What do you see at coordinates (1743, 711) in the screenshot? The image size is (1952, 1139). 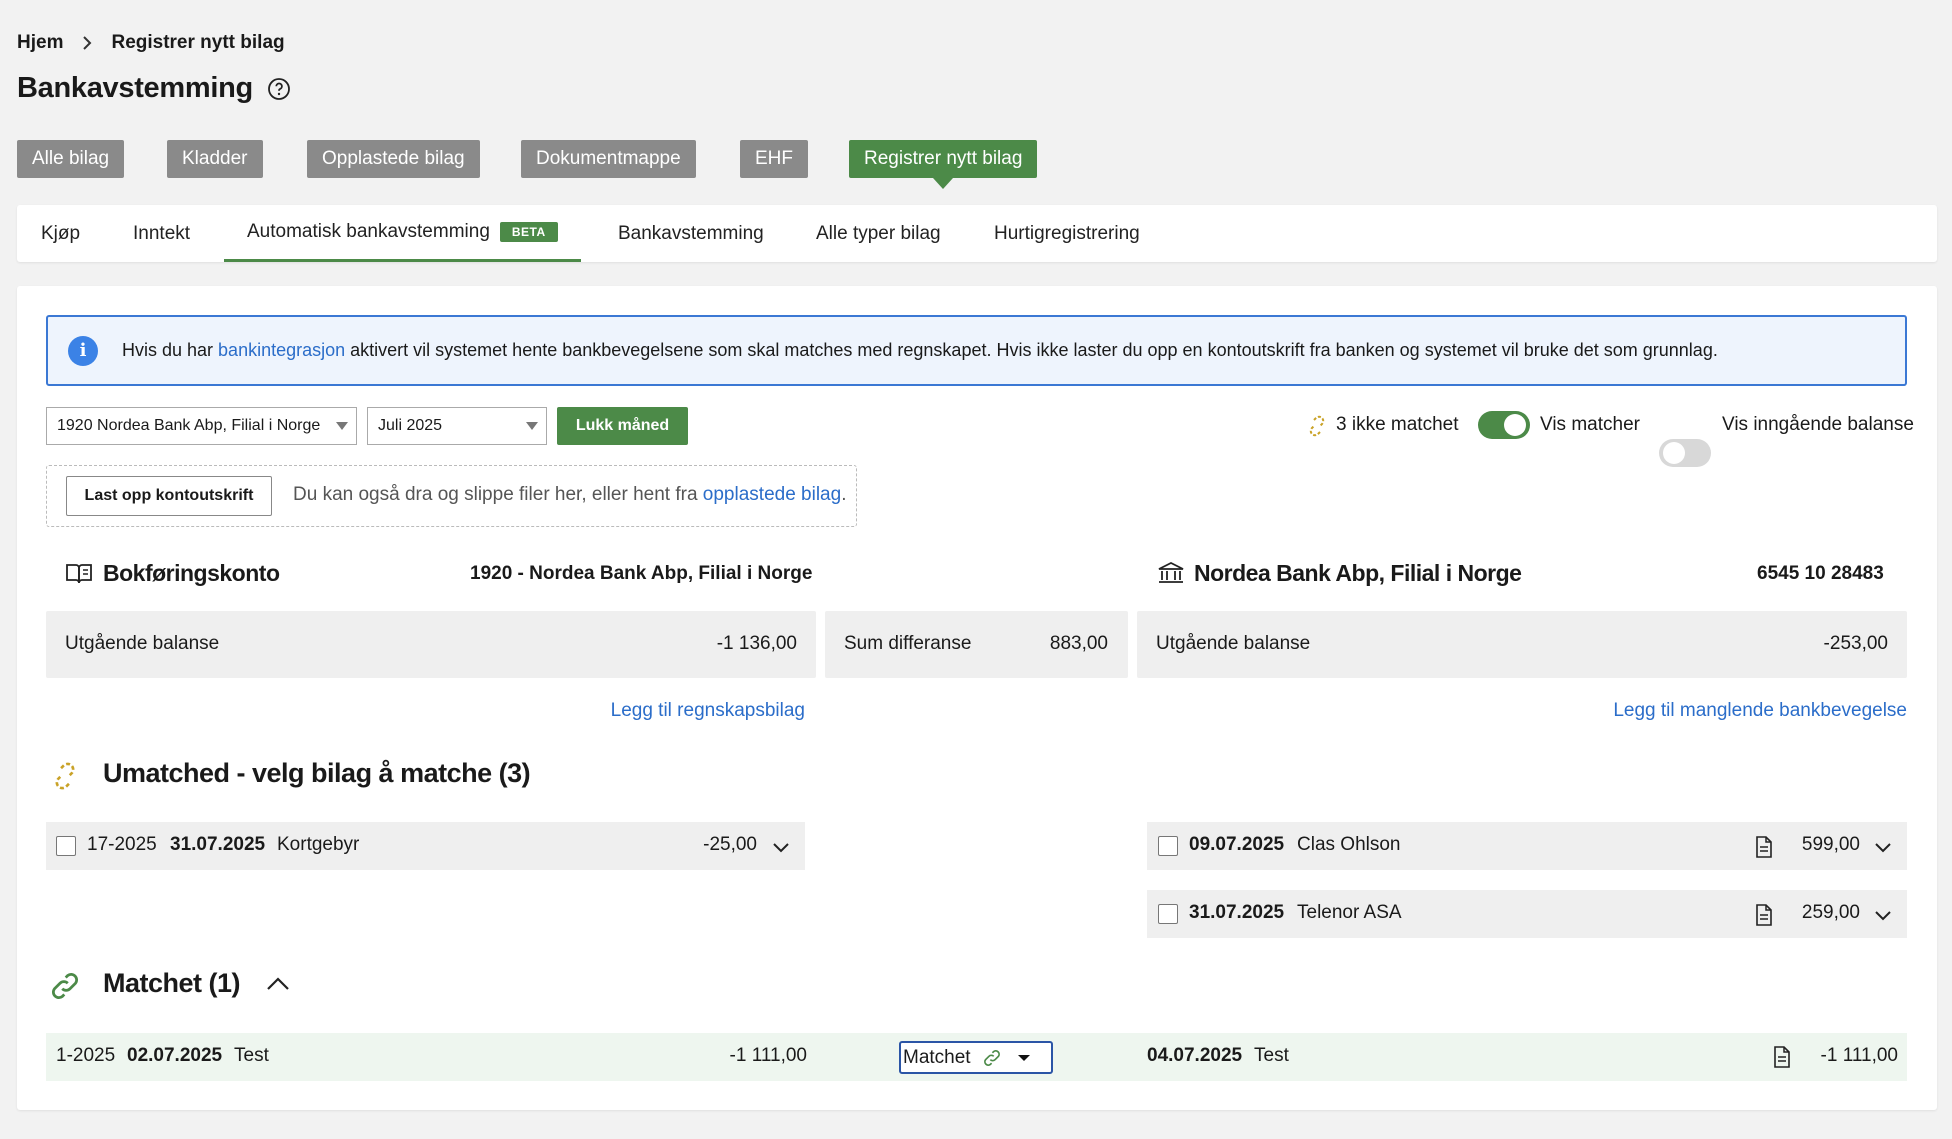 I see `add-missing-bank-transaction-link: Legg til manglende bankbevegelse` at bounding box center [1743, 711].